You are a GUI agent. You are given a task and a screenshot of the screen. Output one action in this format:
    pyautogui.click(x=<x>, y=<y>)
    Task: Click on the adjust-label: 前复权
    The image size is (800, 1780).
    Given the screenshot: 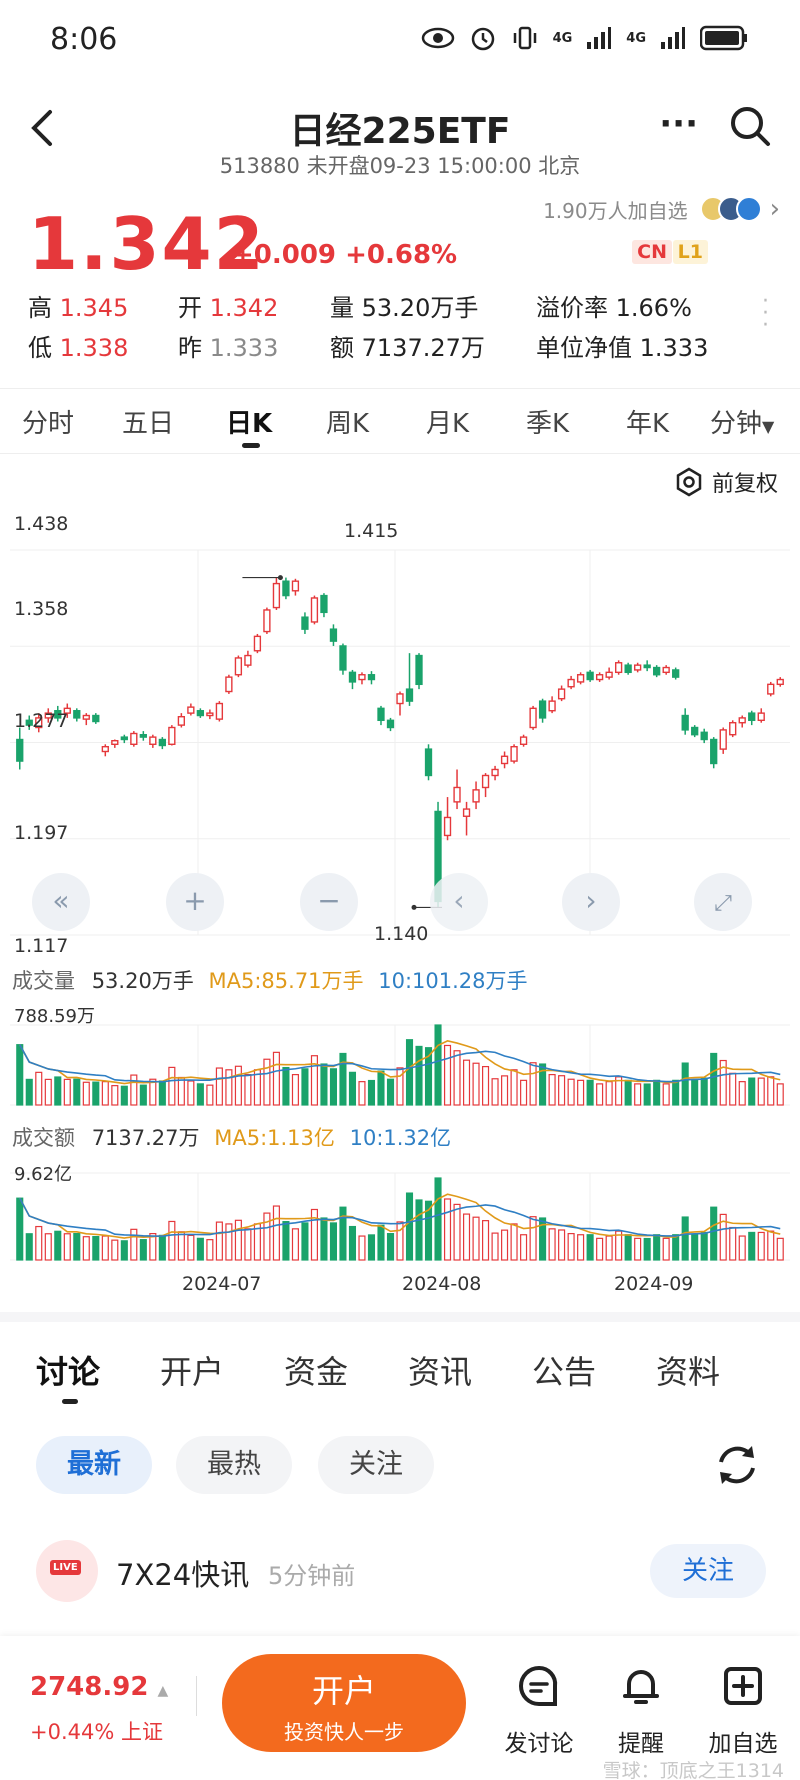 What is the action you would take?
    pyautogui.click(x=744, y=484)
    